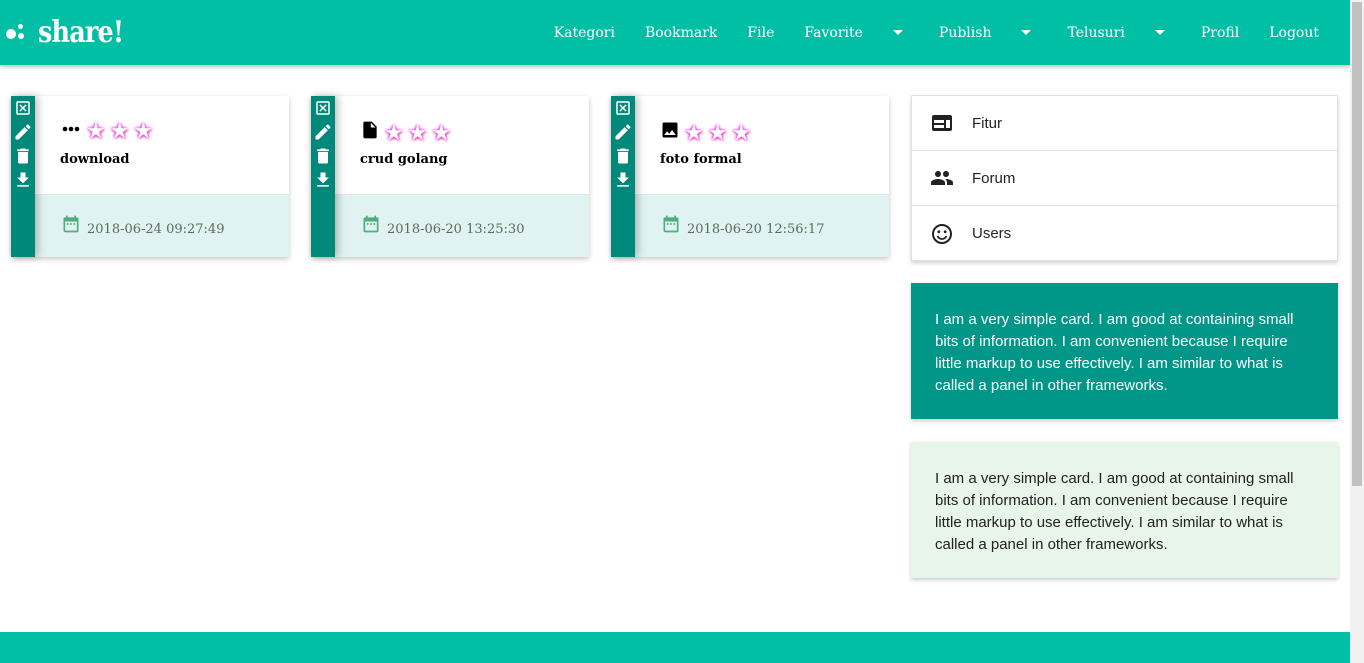 Image resolution: width=1364 pixels, height=663 pixels. What do you see at coordinates (992, 233) in the screenshot?
I see `sidebar-item-label: Users` at bounding box center [992, 233].